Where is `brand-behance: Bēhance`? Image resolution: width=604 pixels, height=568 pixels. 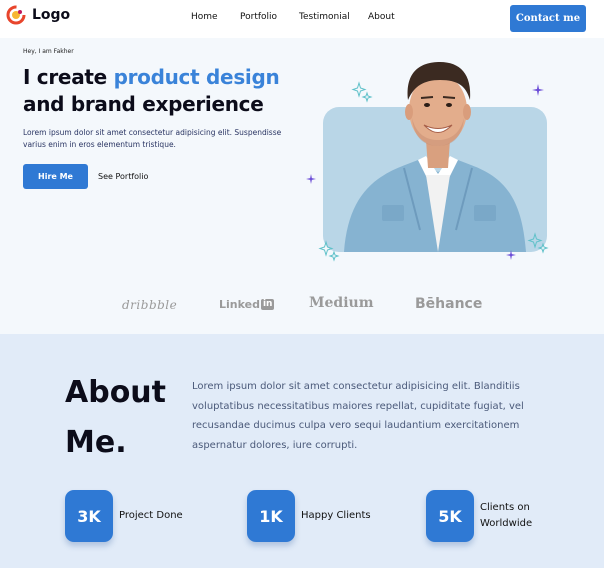
brand-behance: Bēhance is located at coordinates (449, 304).